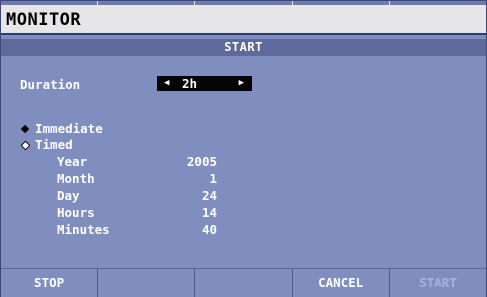 This screenshot has width=487, height=297. I want to click on param-year-label: Year, so click(72, 161).